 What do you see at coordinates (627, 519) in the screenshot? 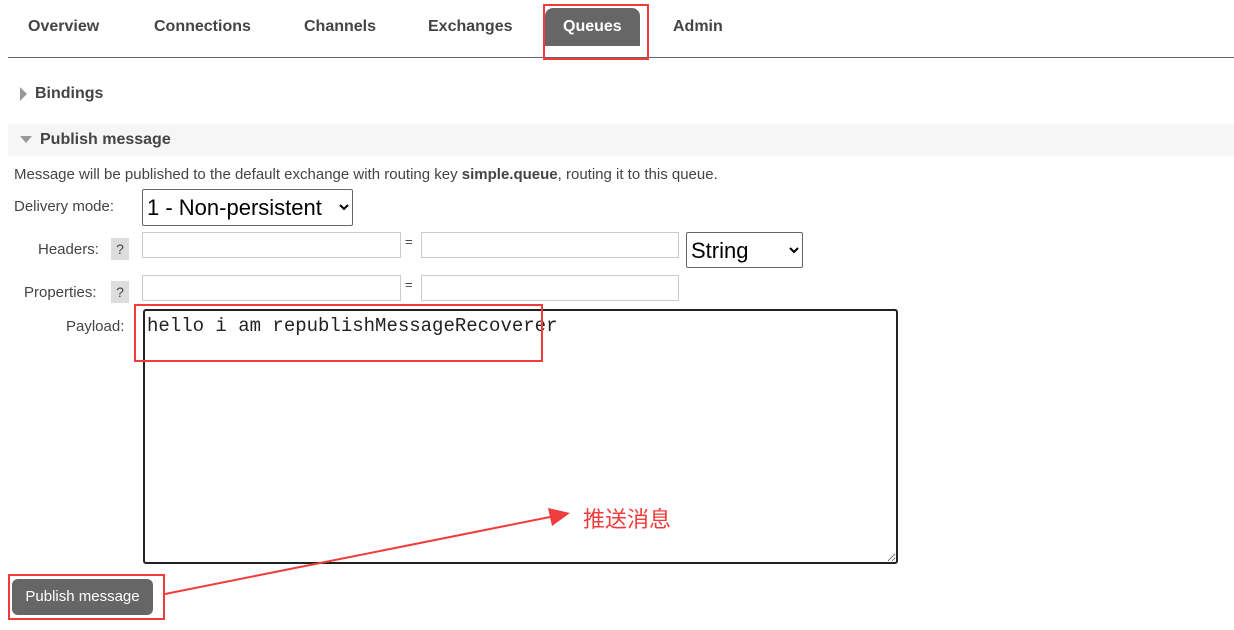
I see `annotation-text: 推送消息` at bounding box center [627, 519].